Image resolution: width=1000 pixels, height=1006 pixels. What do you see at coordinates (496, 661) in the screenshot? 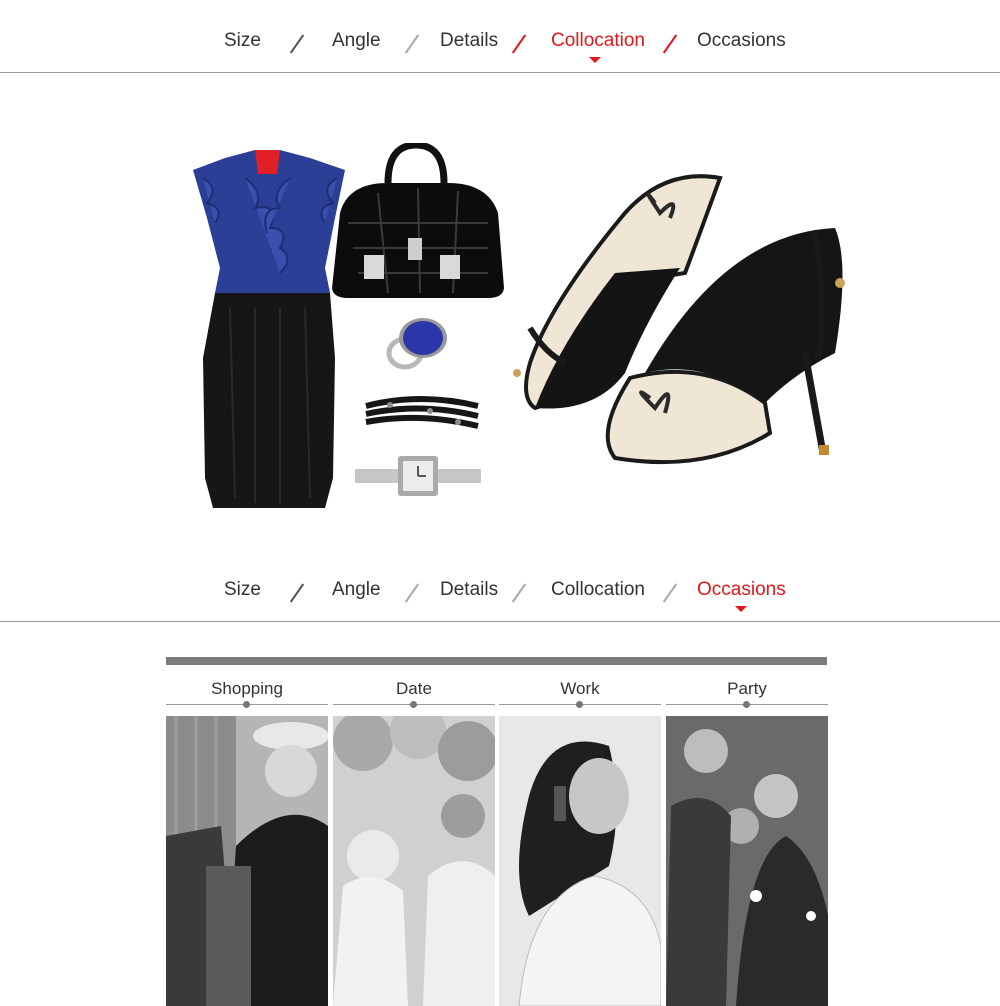
I see `occasions-header-bar` at bounding box center [496, 661].